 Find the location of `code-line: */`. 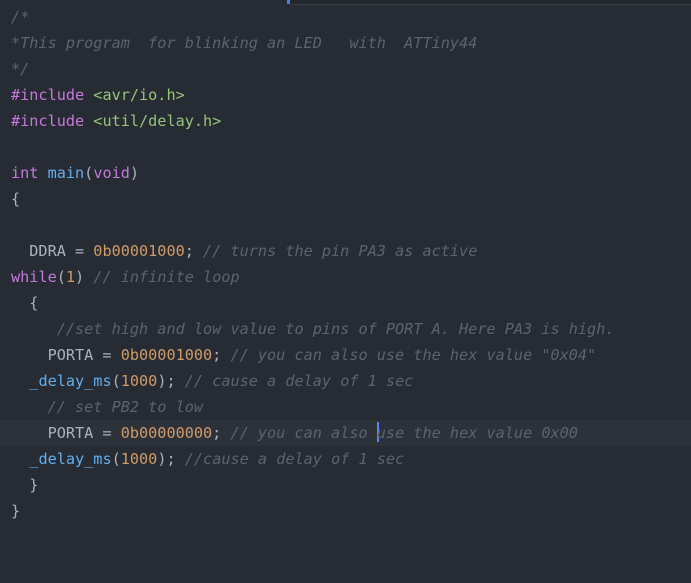

code-line: */ is located at coordinates (20, 69).